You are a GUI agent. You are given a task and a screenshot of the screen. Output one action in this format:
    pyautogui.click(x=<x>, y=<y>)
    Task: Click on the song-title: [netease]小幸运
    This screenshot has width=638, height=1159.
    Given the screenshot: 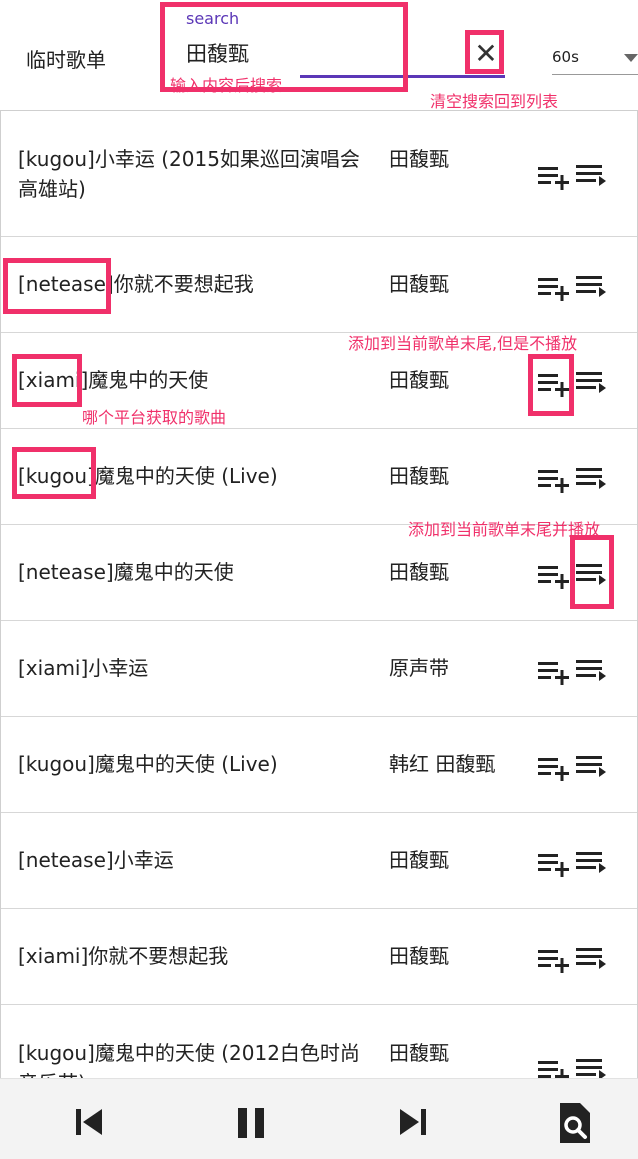 What is the action you would take?
    pyautogui.click(x=96, y=860)
    